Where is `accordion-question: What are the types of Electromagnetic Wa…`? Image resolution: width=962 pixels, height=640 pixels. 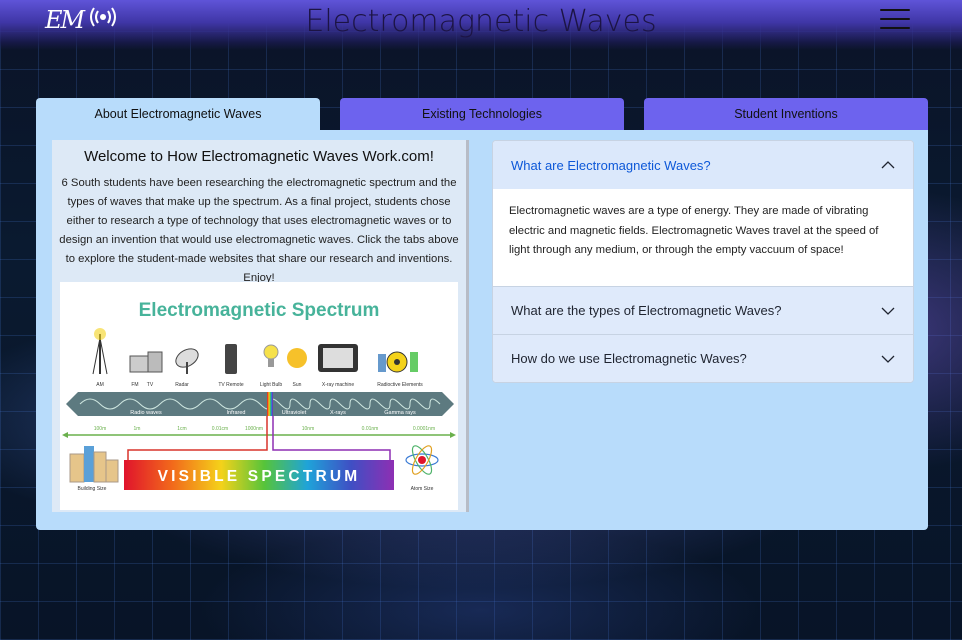
accordion-question: What are the types of Electromagnetic Wa… is located at coordinates (646, 310).